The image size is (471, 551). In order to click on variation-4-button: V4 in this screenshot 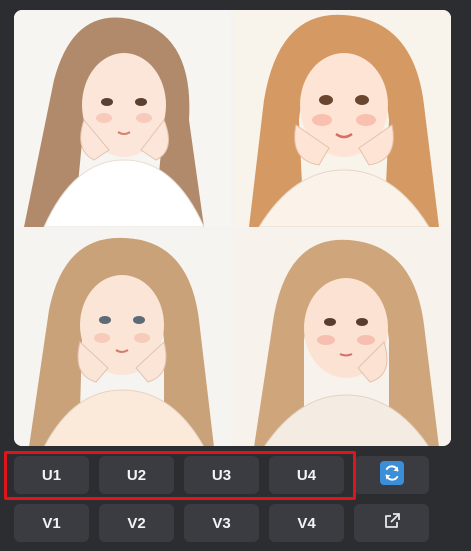, I will do `click(306, 523)`.